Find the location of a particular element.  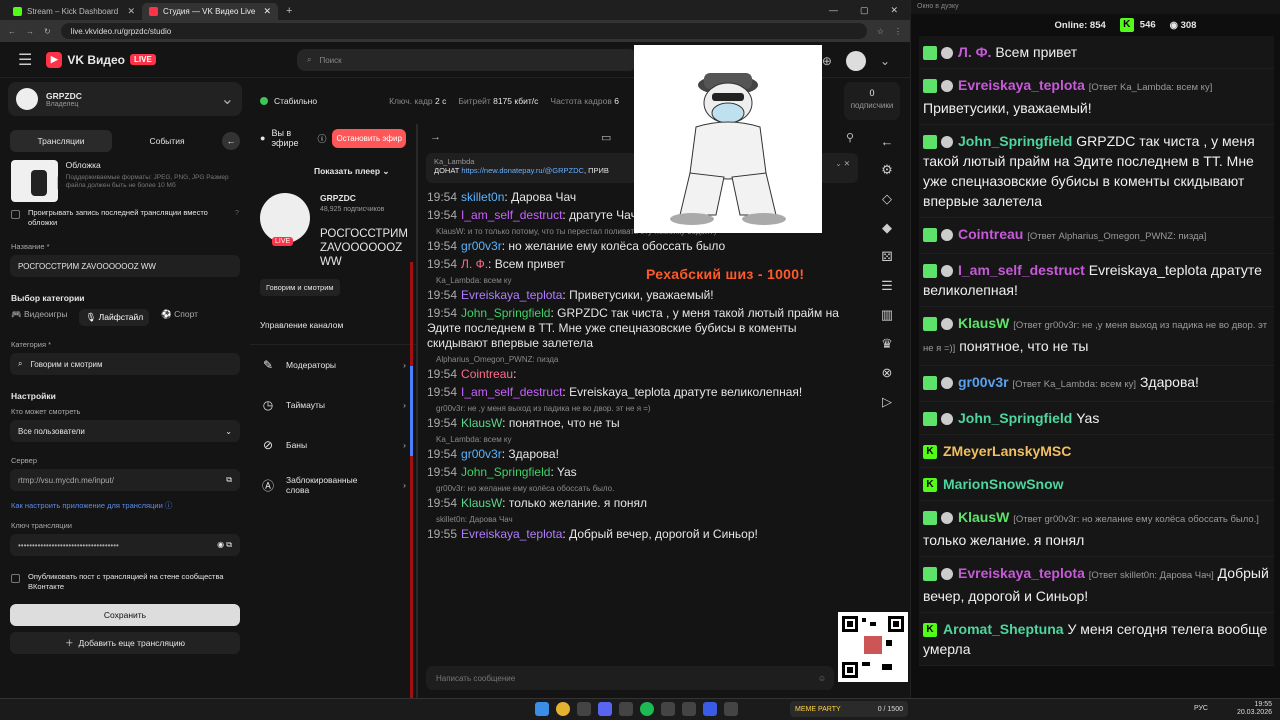

bans-item: ⊘ Баны › is located at coordinates (333, 445).